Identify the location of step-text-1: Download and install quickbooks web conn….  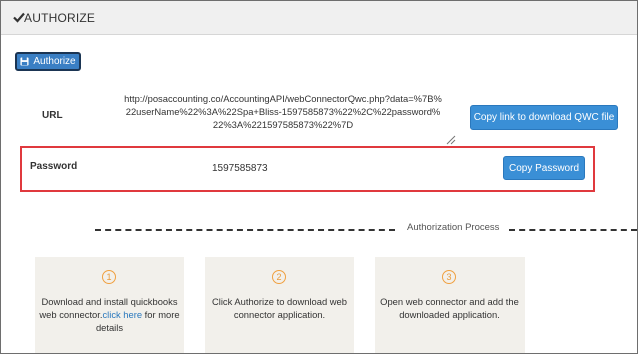
(109, 314).